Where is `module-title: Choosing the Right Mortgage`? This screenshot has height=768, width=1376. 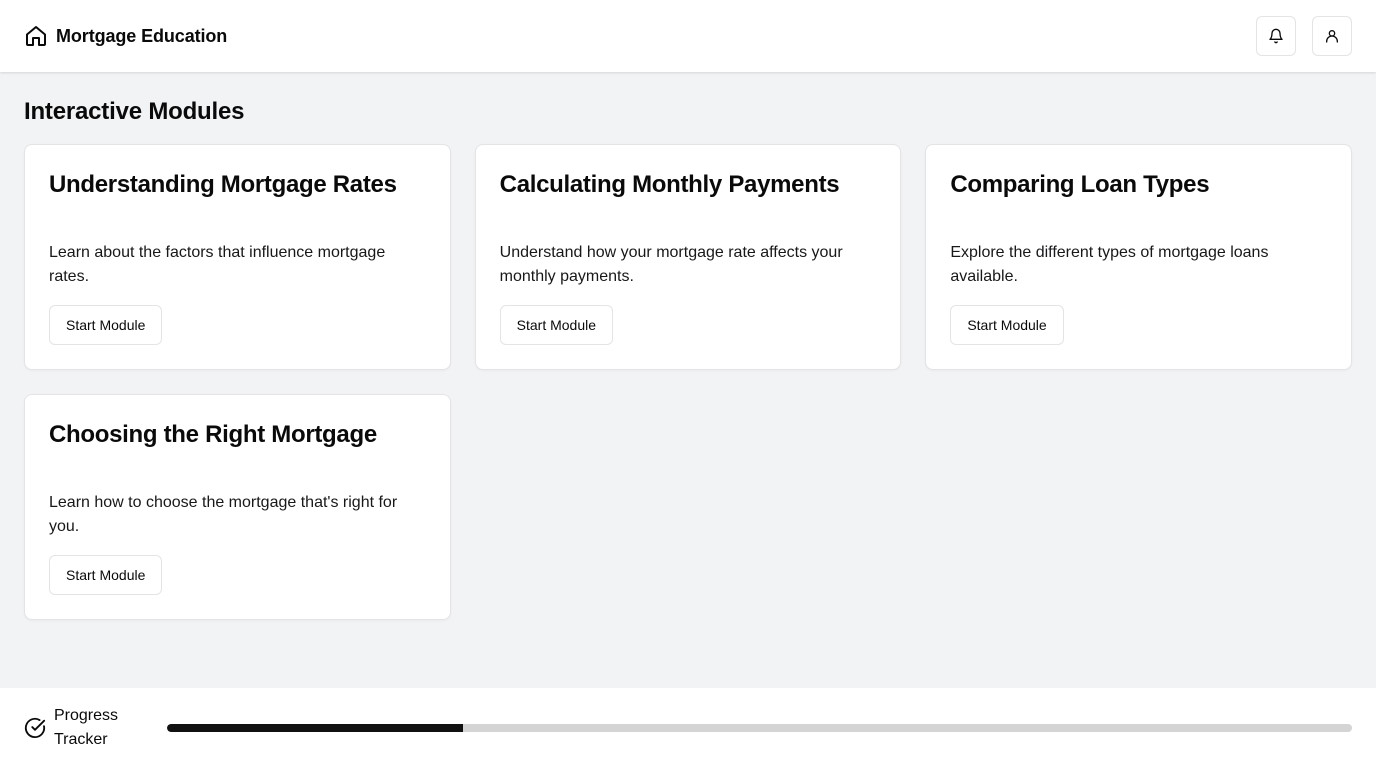
module-title: Choosing the Right Mortgage is located at coordinates (213, 434).